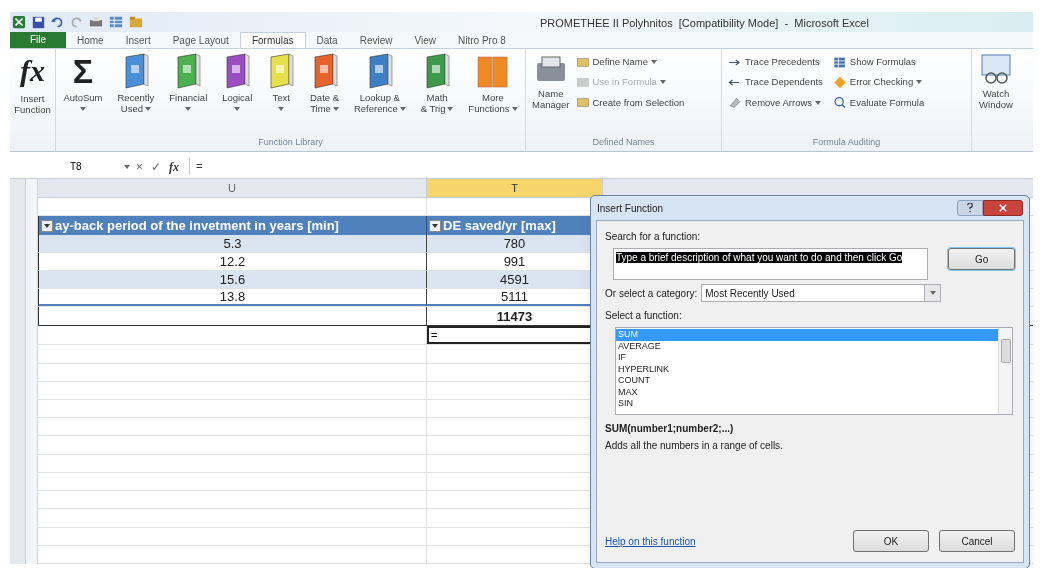  I want to click on ribbon-button: Remove Arrows, so click(775, 102).